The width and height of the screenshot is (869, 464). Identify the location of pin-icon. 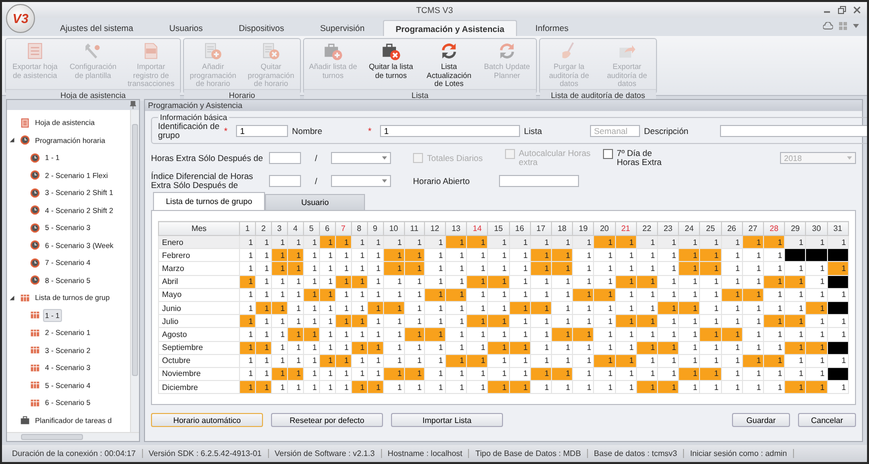
(133, 105).